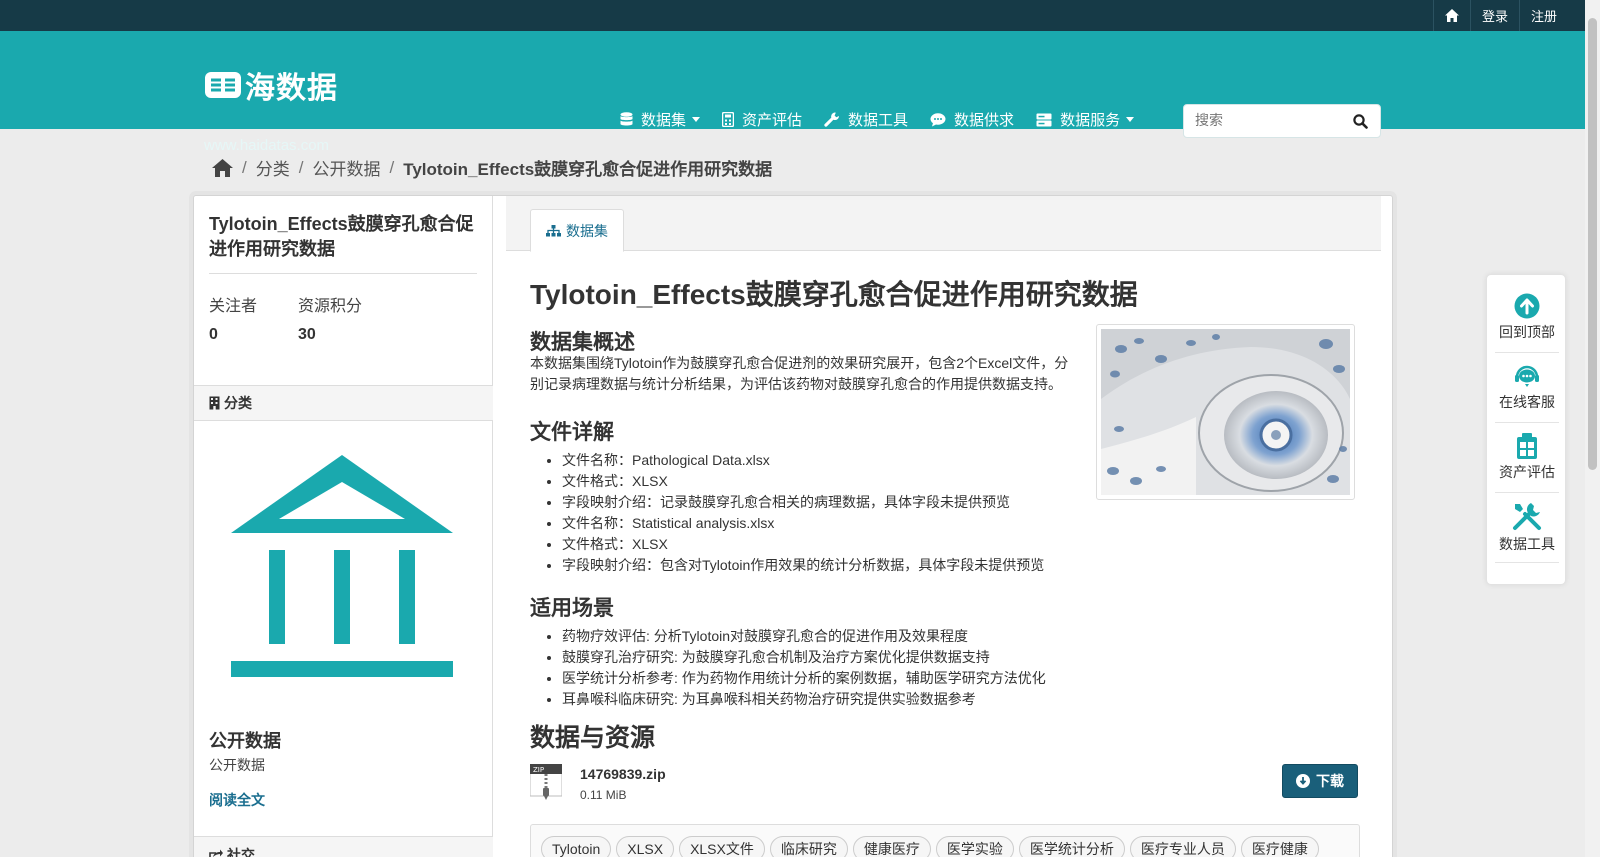 This screenshot has height=857, width=1600. What do you see at coordinates (808, 846) in the screenshot?
I see `tag: 临床研究` at bounding box center [808, 846].